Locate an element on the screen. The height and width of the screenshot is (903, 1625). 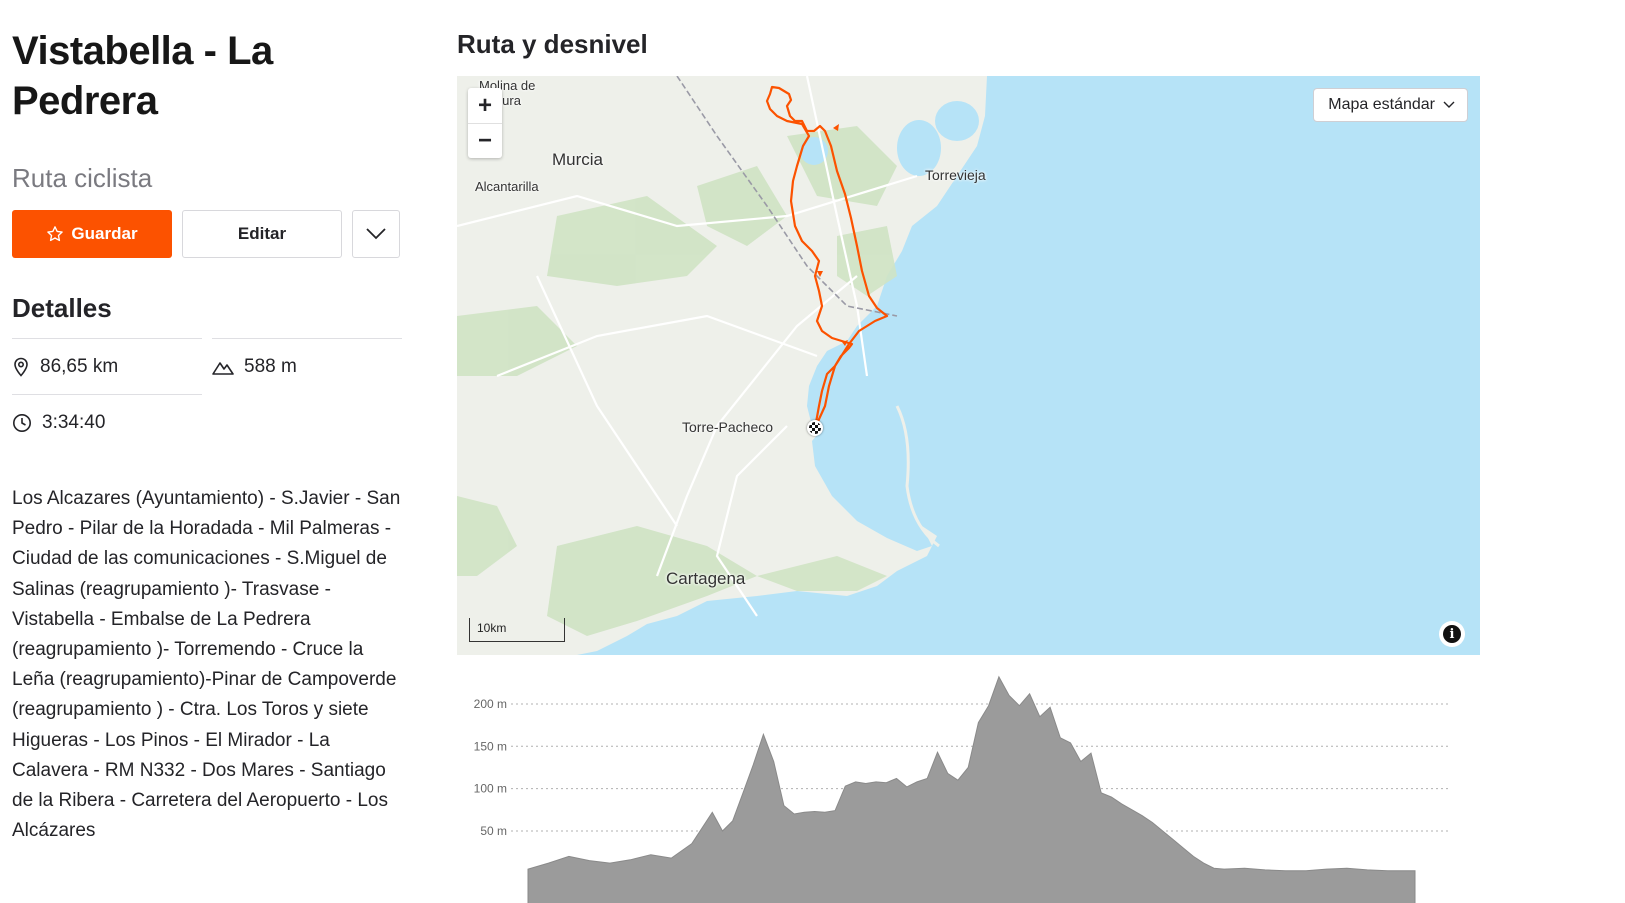
finish-marker is located at coordinates (815, 428).